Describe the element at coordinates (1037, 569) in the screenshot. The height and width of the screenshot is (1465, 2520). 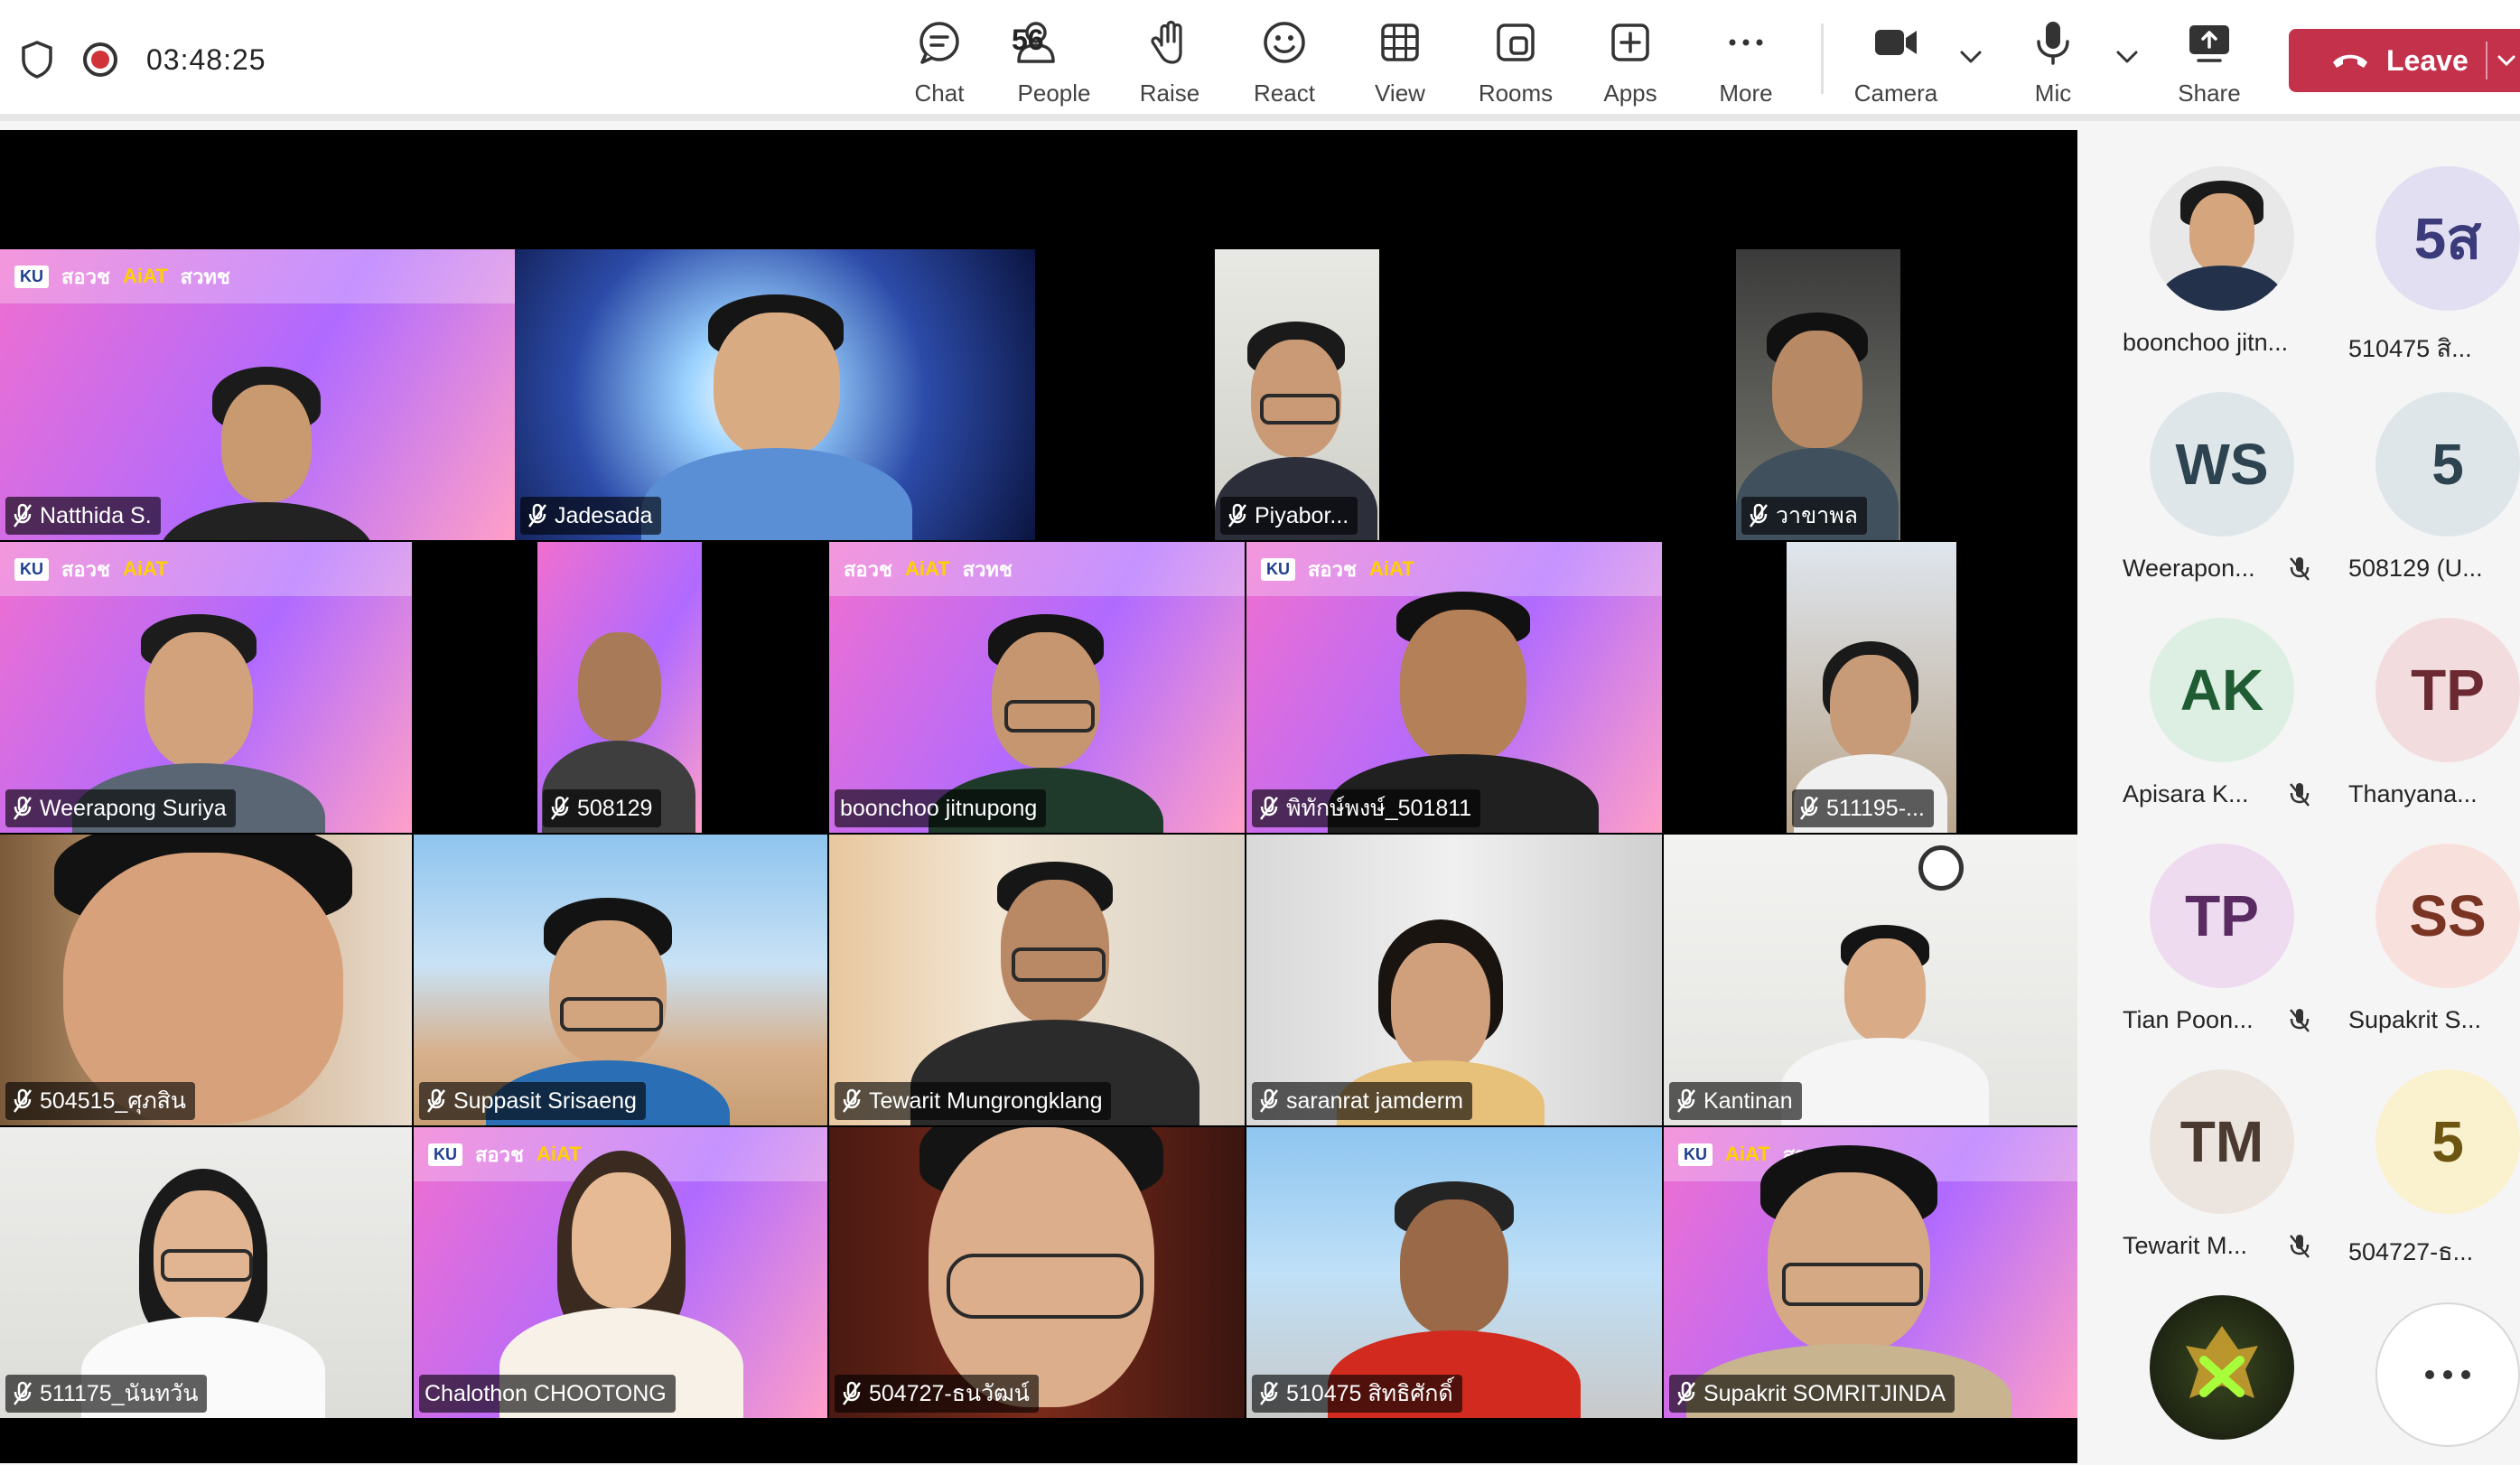
I see `event-banner: สอวช AiAT สวทช` at that location.